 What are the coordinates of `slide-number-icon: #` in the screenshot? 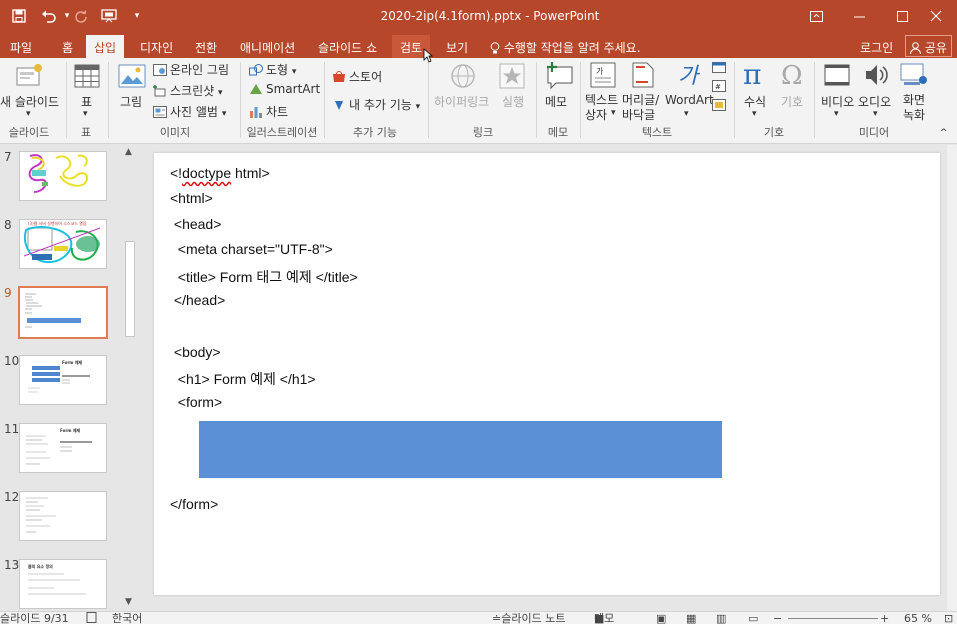 It's located at (719, 87).